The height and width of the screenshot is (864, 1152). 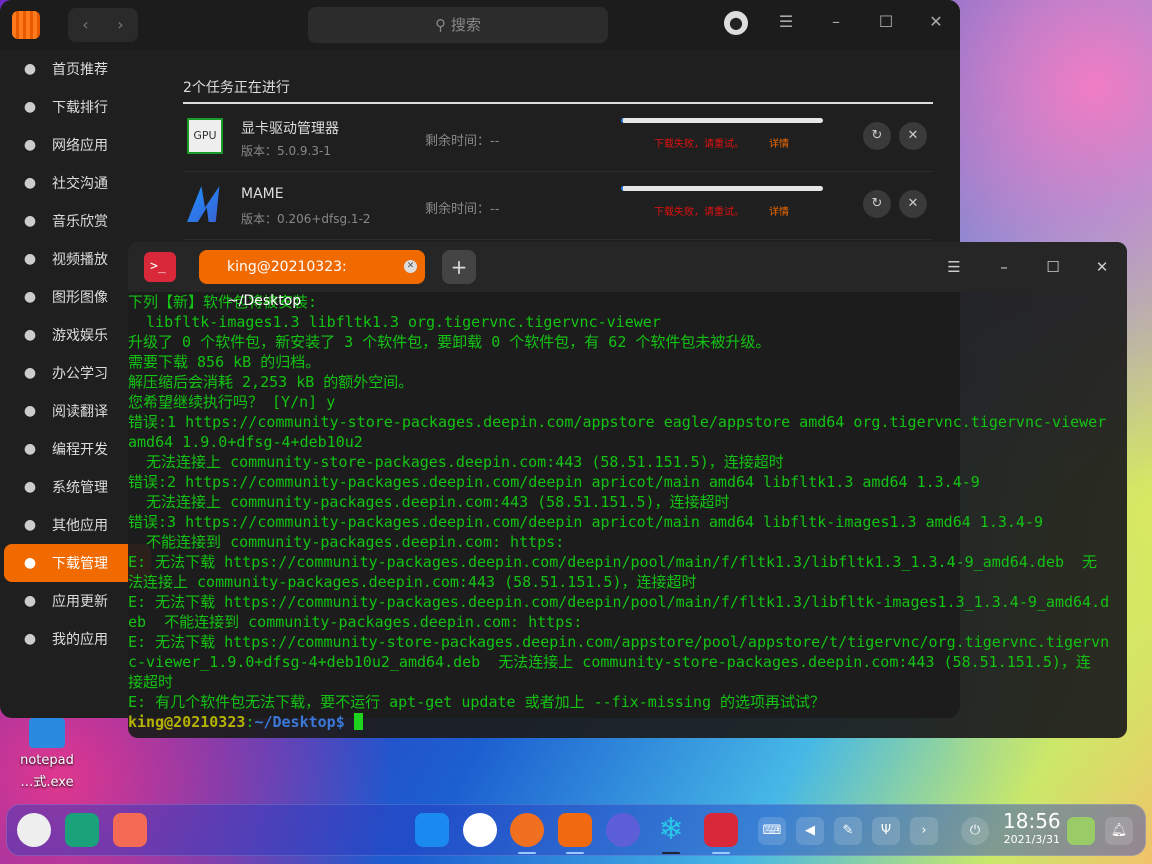 I want to click on sidebar-item-label: 应用更新, so click(x=80, y=602).